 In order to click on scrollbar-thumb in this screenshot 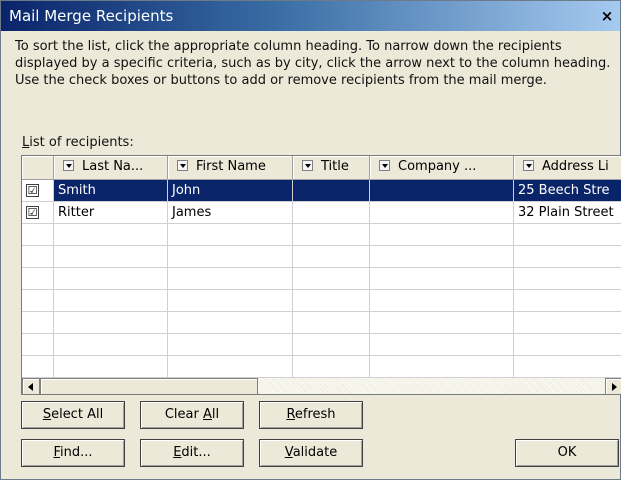, I will do `click(149, 386)`.